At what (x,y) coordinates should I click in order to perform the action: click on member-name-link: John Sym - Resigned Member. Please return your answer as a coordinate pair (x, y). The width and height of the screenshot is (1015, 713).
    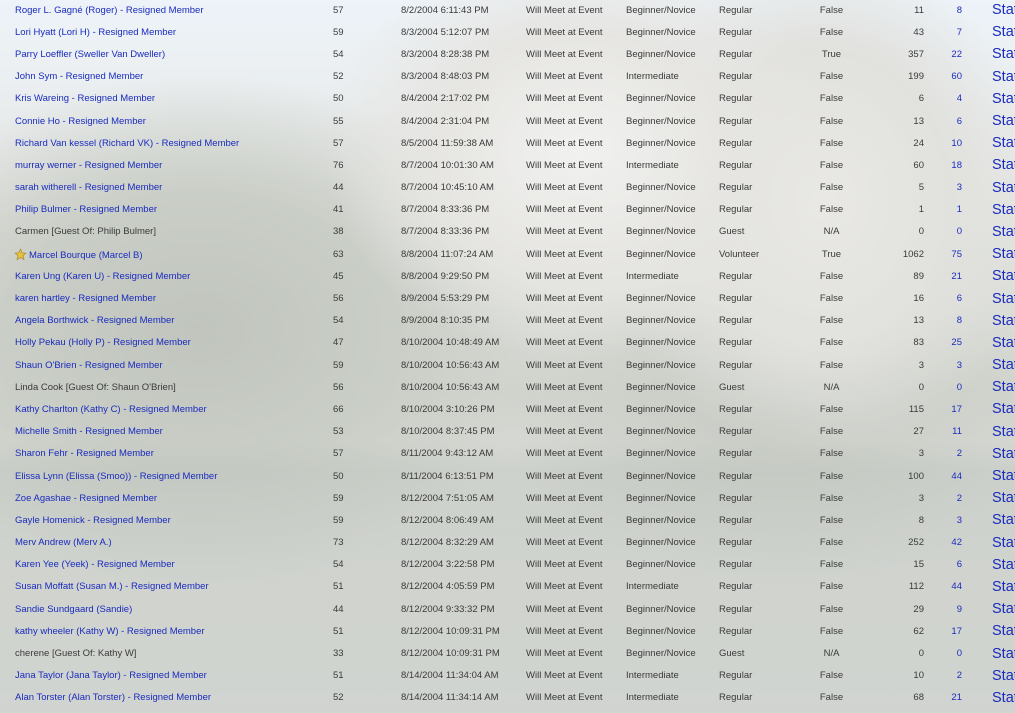
    Looking at the image, I should click on (79, 76).